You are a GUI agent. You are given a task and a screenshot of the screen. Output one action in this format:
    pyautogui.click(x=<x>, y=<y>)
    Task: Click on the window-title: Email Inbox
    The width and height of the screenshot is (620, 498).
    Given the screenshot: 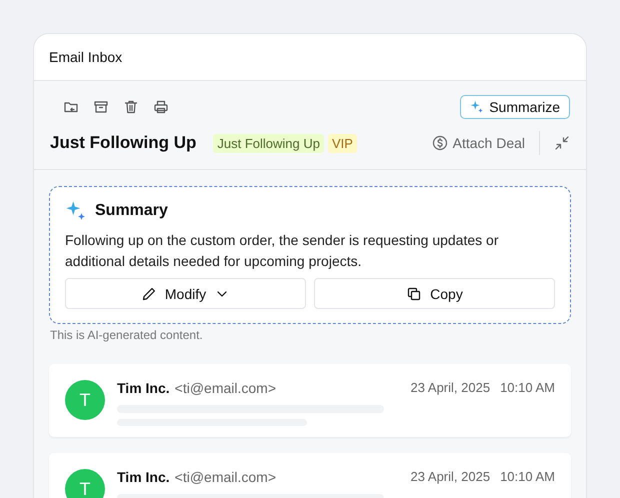 What is the action you would take?
    pyautogui.click(x=85, y=57)
    